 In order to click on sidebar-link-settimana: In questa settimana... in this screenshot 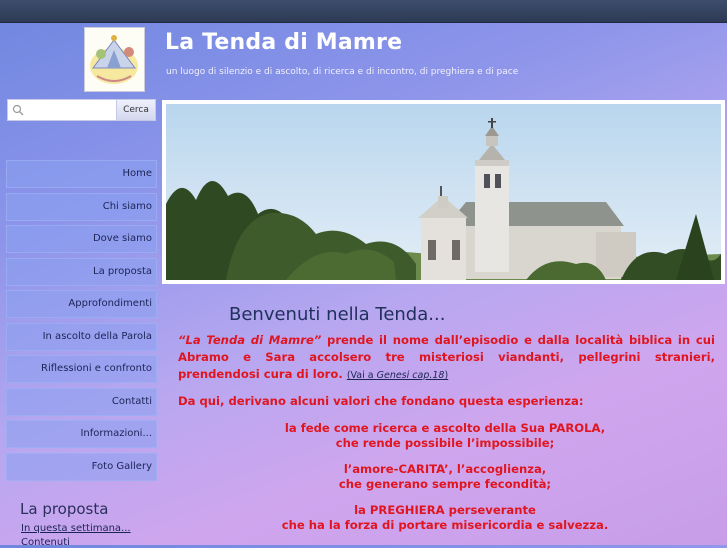, I will do `click(76, 528)`.